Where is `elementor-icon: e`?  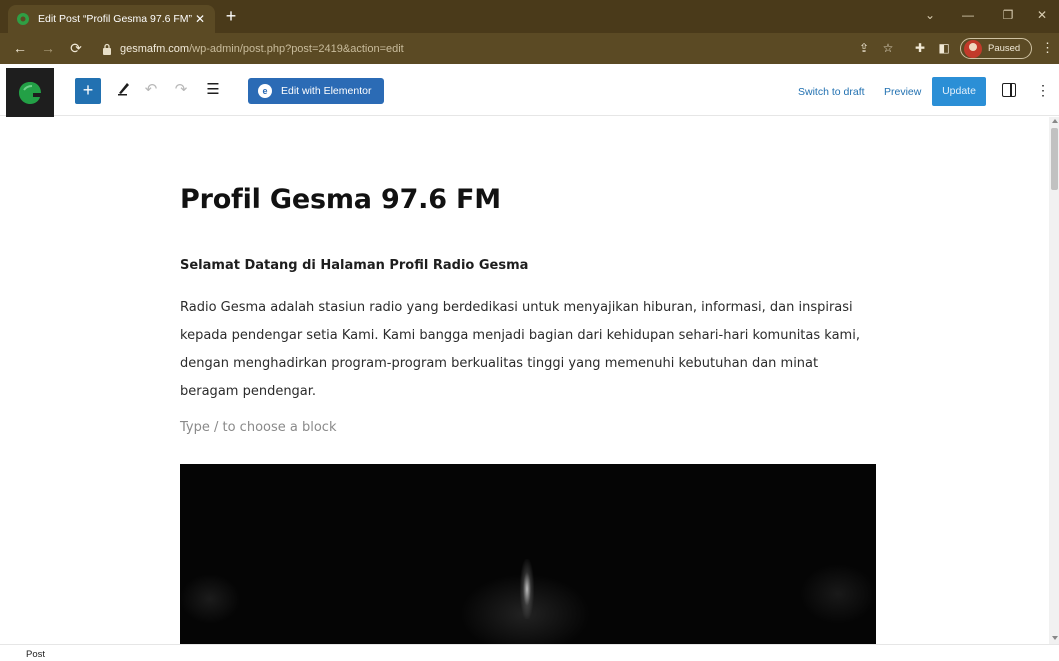 elementor-icon: e is located at coordinates (265, 91).